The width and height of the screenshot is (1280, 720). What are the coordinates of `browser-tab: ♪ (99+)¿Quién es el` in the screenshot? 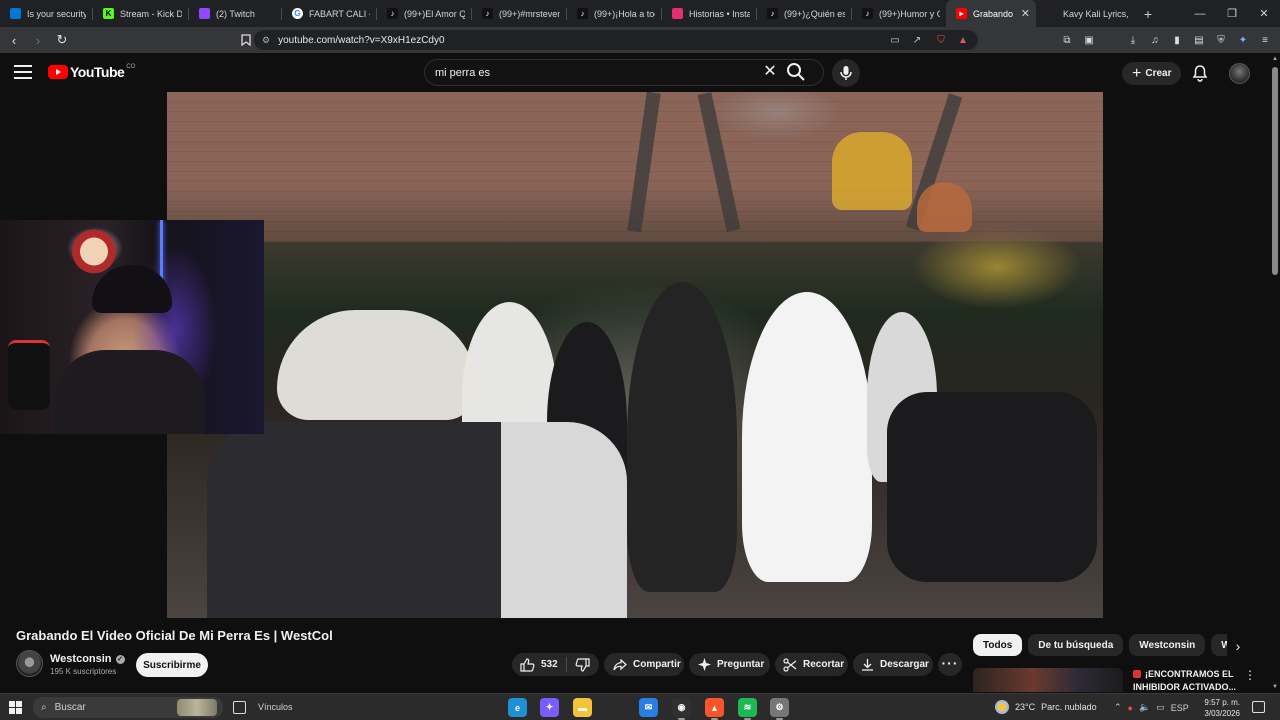 It's located at (804, 13).